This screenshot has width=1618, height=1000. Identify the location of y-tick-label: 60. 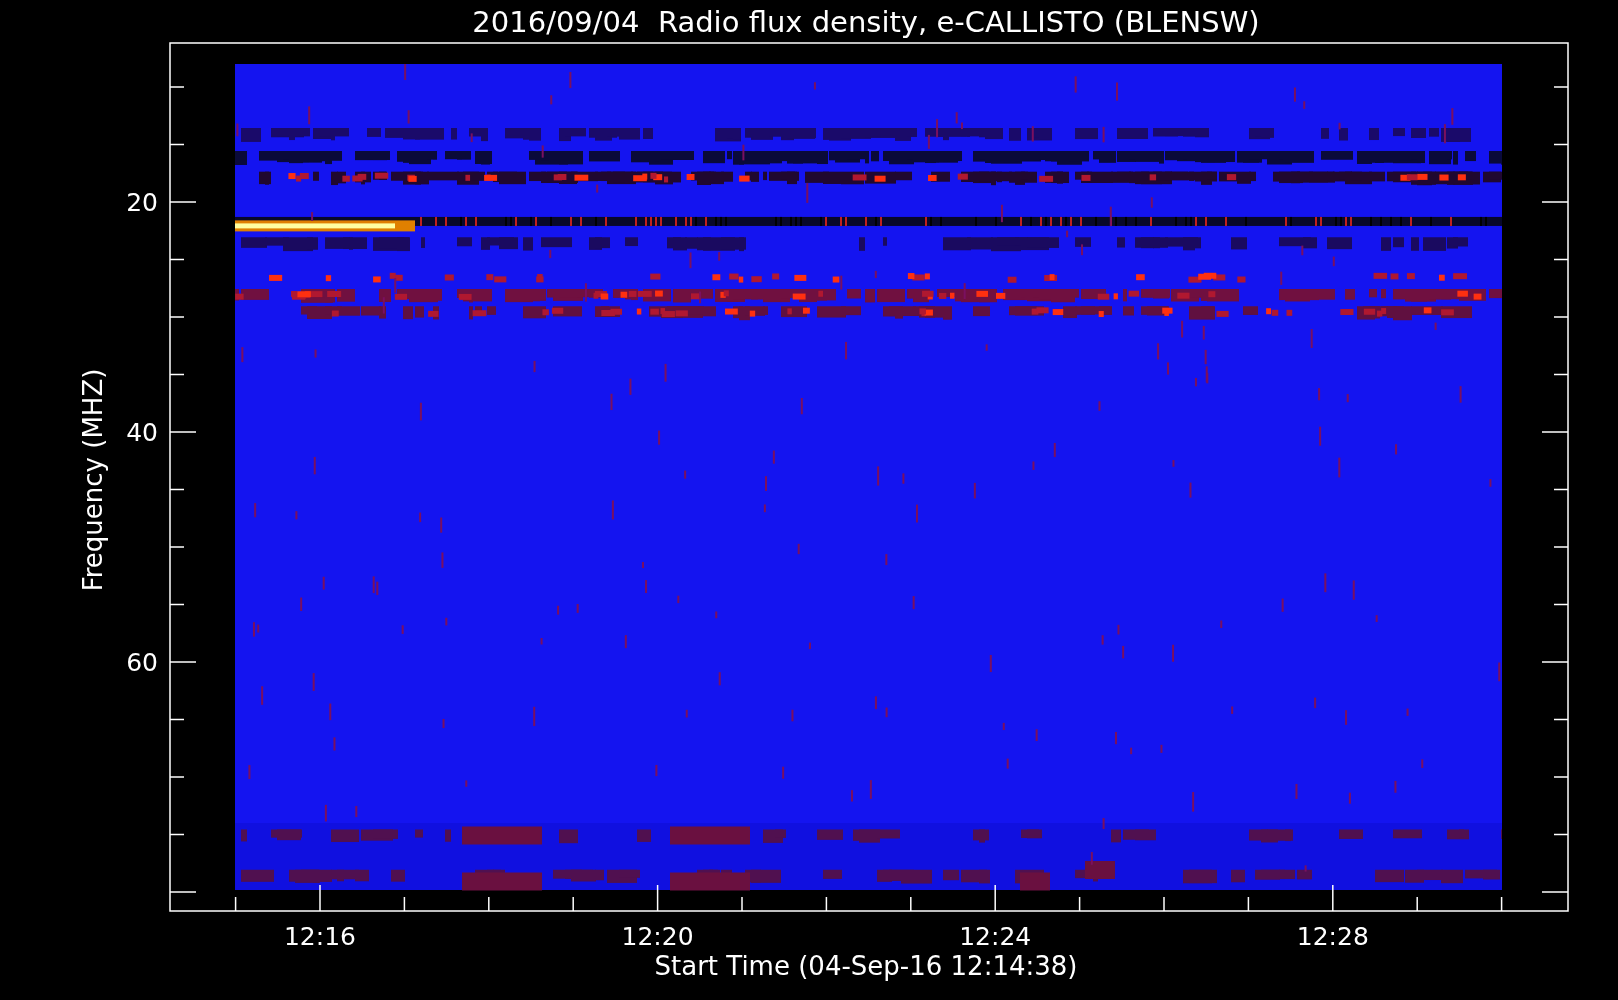
(142, 662).